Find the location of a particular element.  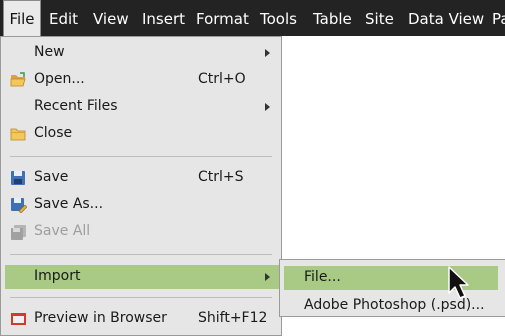

shortcut-label: Ctrl+O is located at coordinates (222, 79).